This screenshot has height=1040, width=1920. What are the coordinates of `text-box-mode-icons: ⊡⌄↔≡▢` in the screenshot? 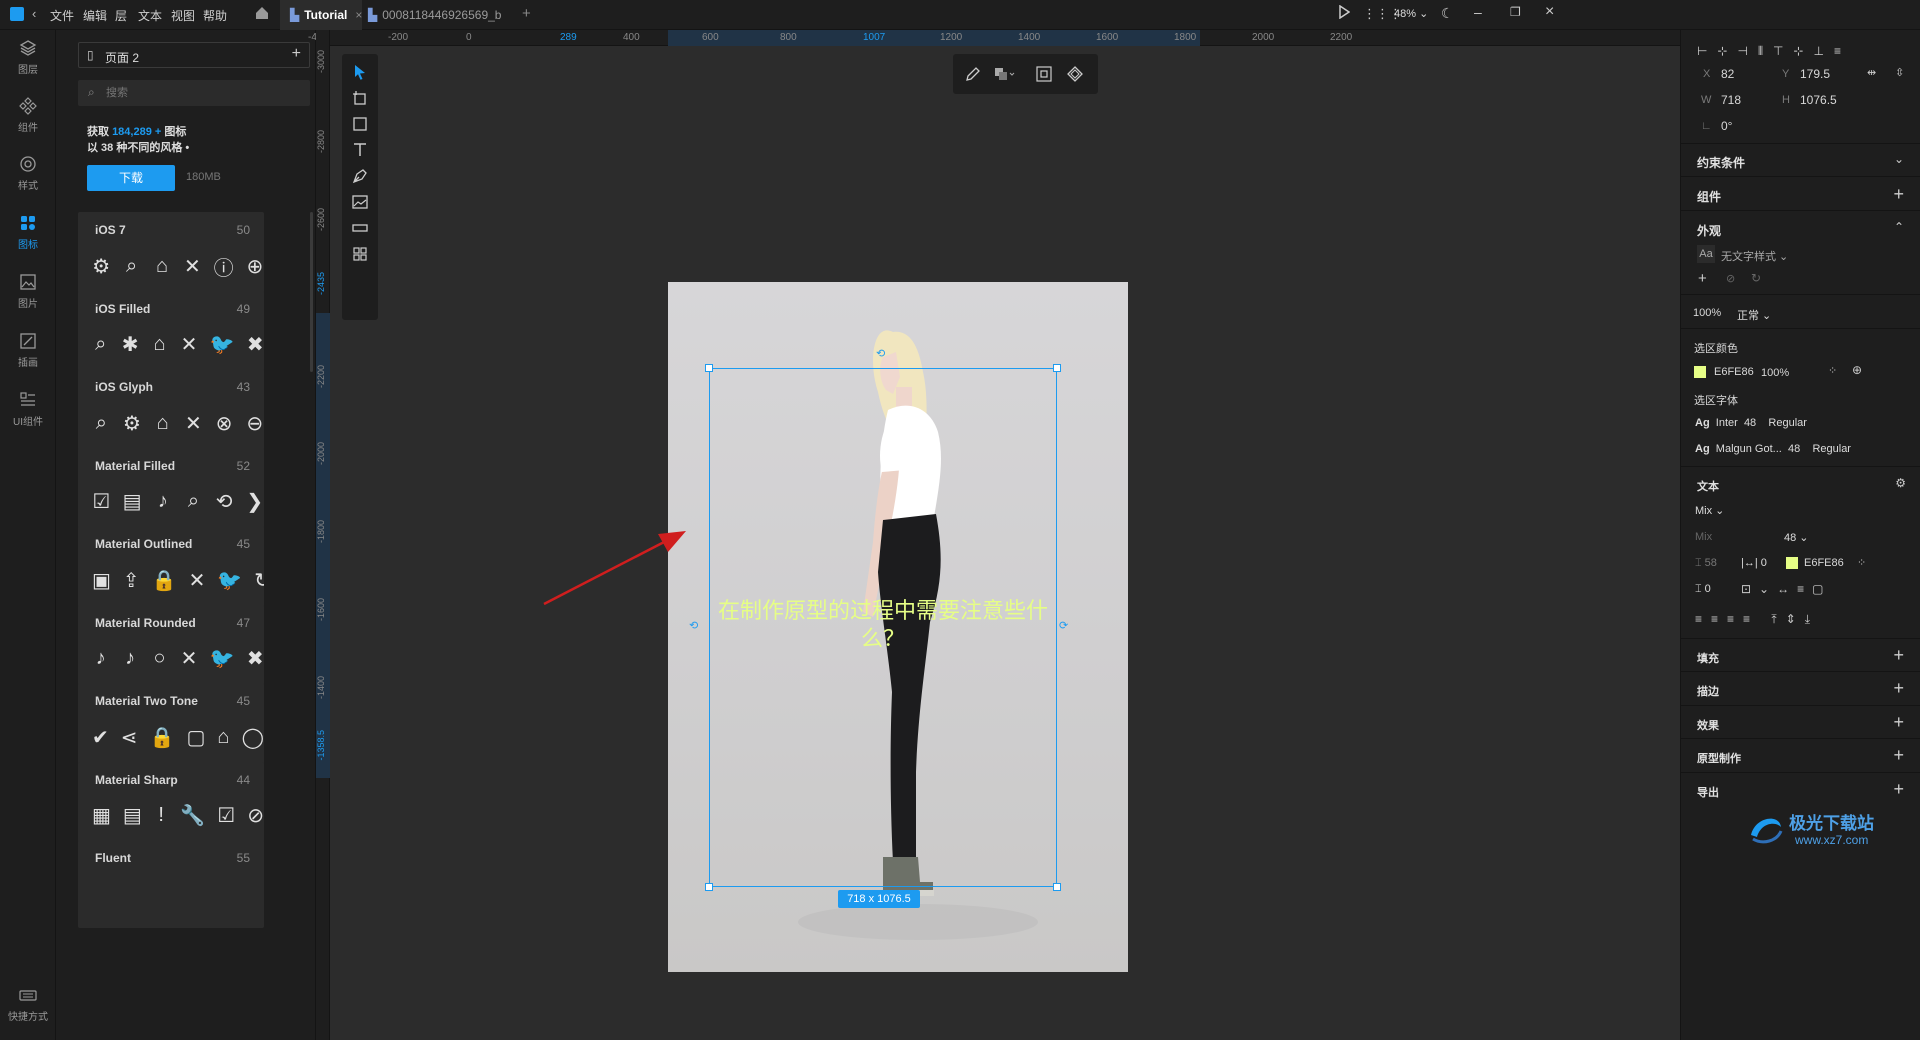 It's located at (1786, 589).